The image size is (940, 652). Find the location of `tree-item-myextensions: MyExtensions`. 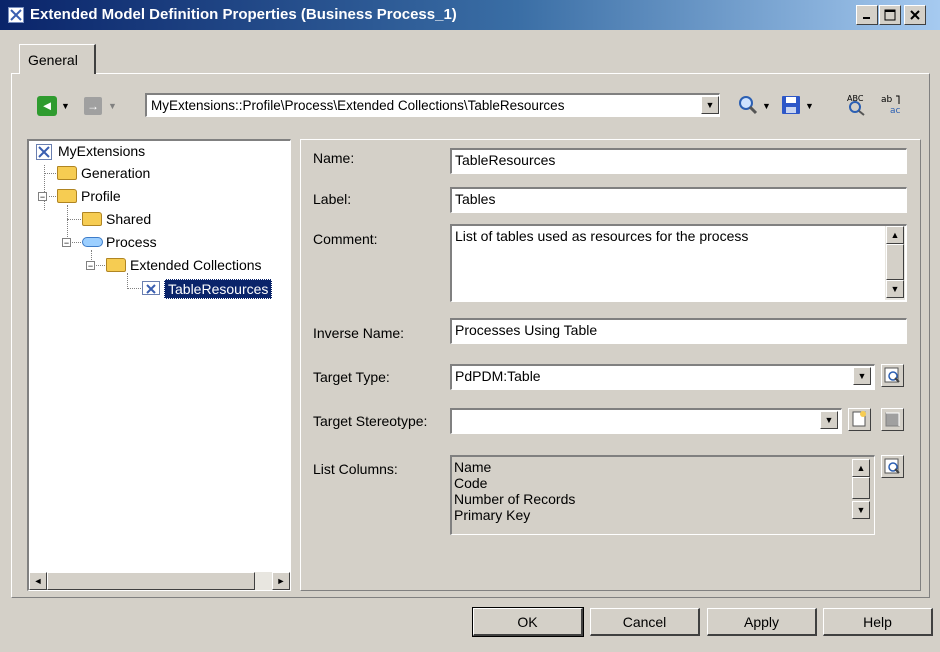

tree-item-myextensions: MyExtensions is located at coordinates (101, 151).